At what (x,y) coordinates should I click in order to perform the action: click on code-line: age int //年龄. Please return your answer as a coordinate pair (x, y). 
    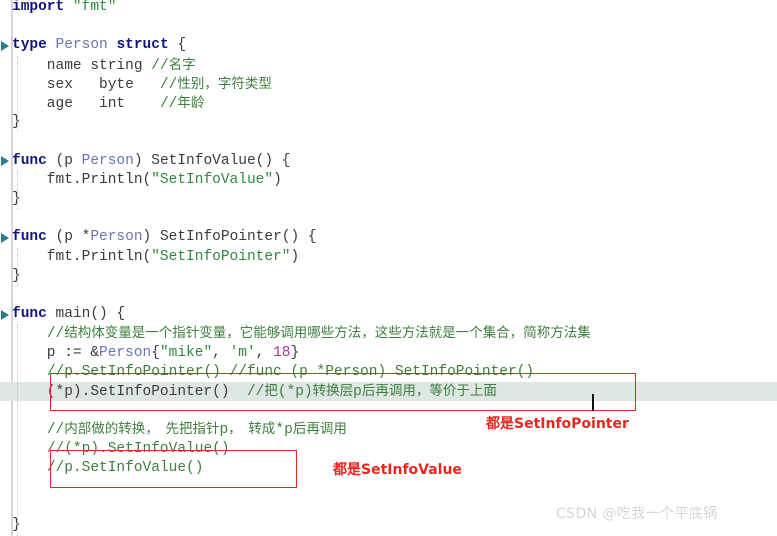
    Looking at the image, I should click on (388, 103).